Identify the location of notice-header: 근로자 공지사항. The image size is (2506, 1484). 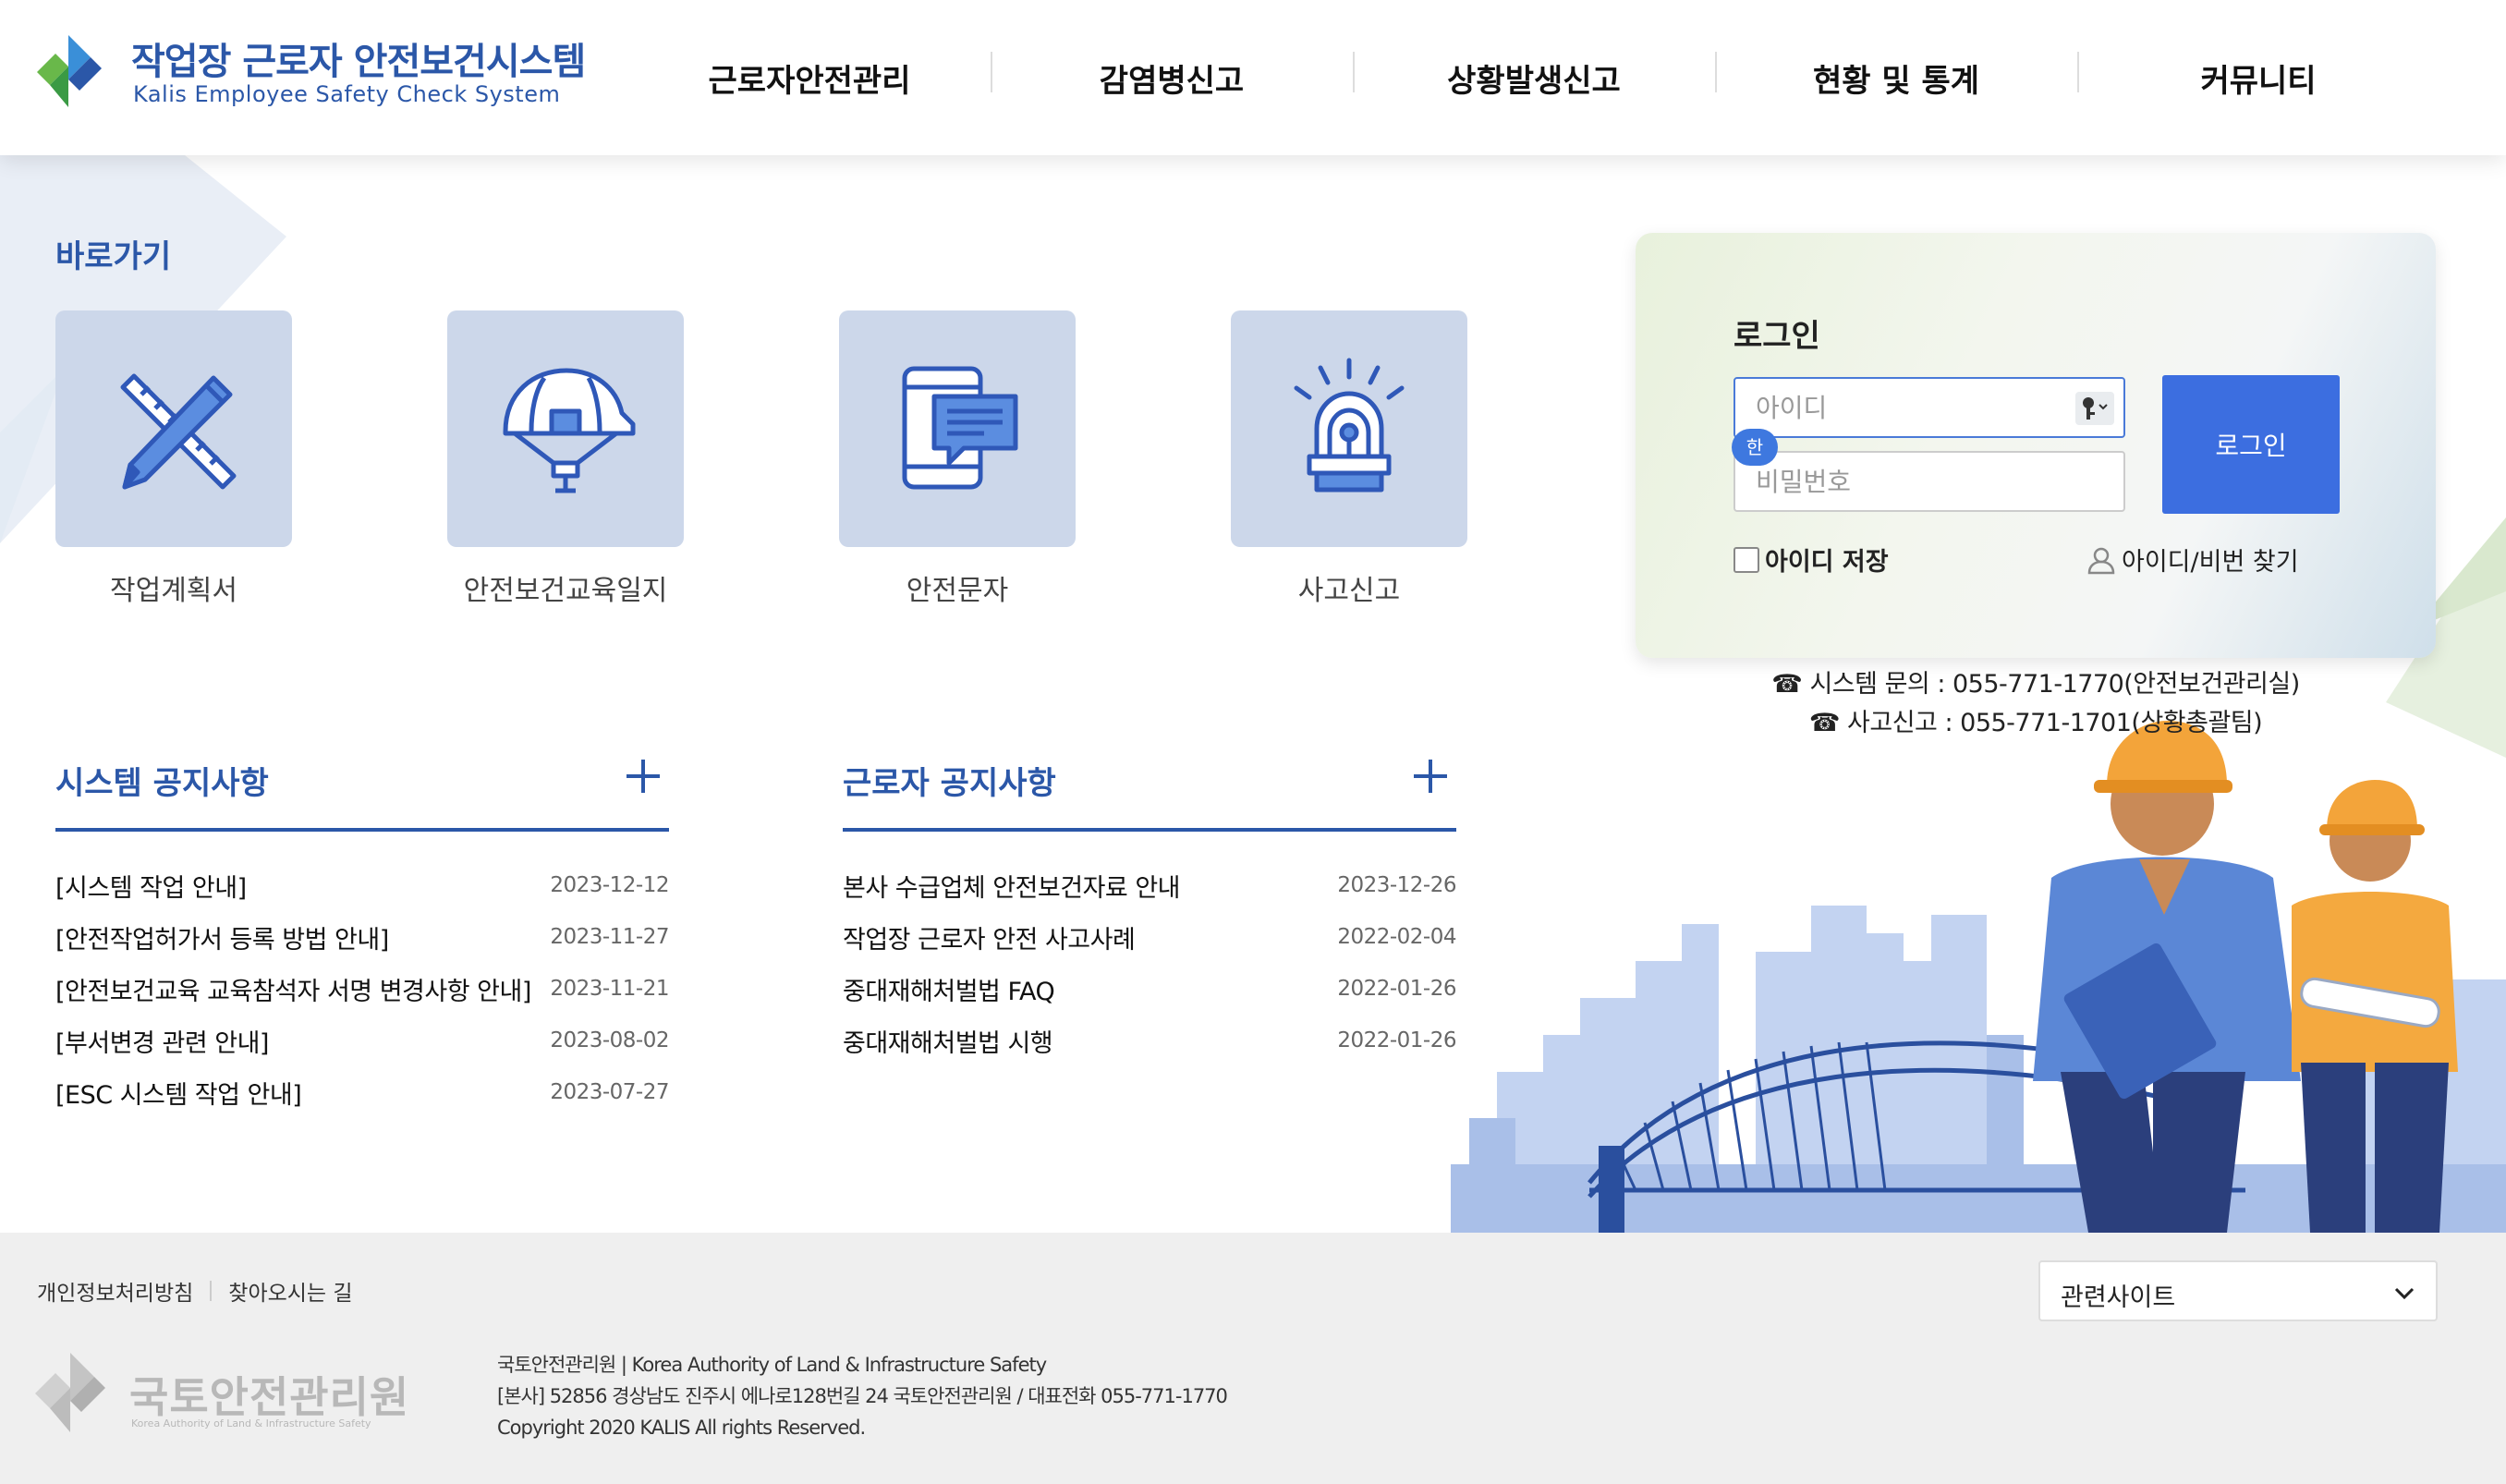
(1150, 795).